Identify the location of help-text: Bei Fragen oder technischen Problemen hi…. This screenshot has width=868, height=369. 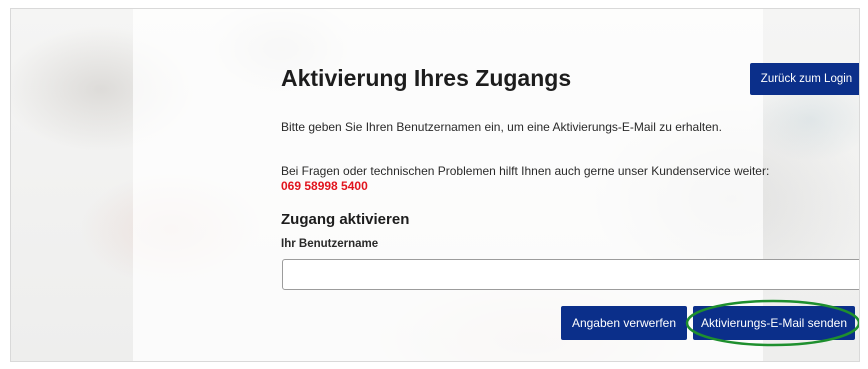
(525, 171).